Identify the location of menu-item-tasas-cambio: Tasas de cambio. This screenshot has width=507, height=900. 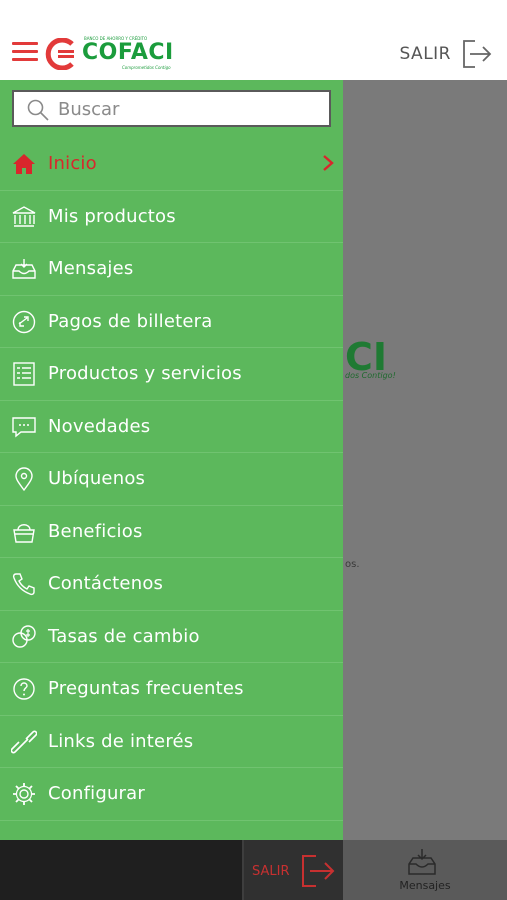
(171, 637).